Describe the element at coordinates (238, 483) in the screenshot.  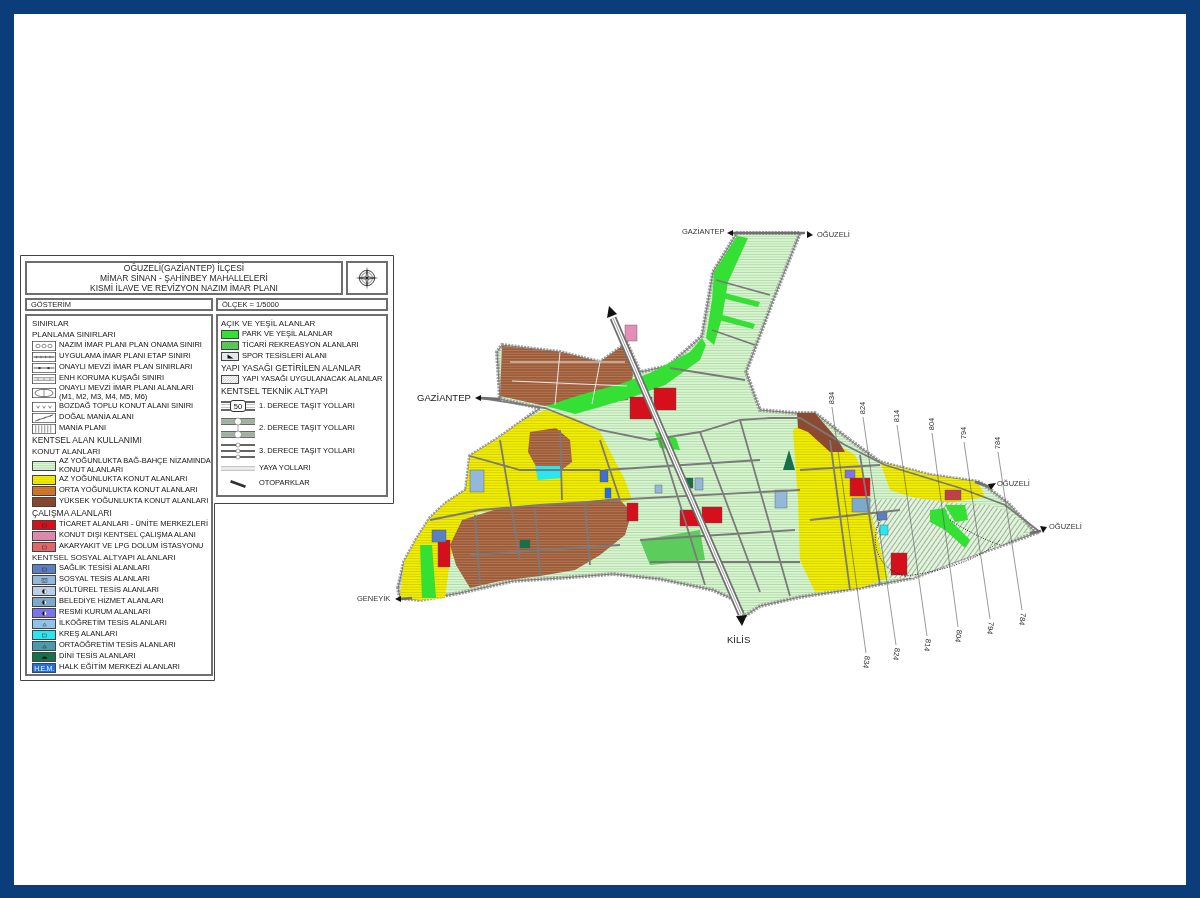
I see `parking-symbol-icon` at that location.